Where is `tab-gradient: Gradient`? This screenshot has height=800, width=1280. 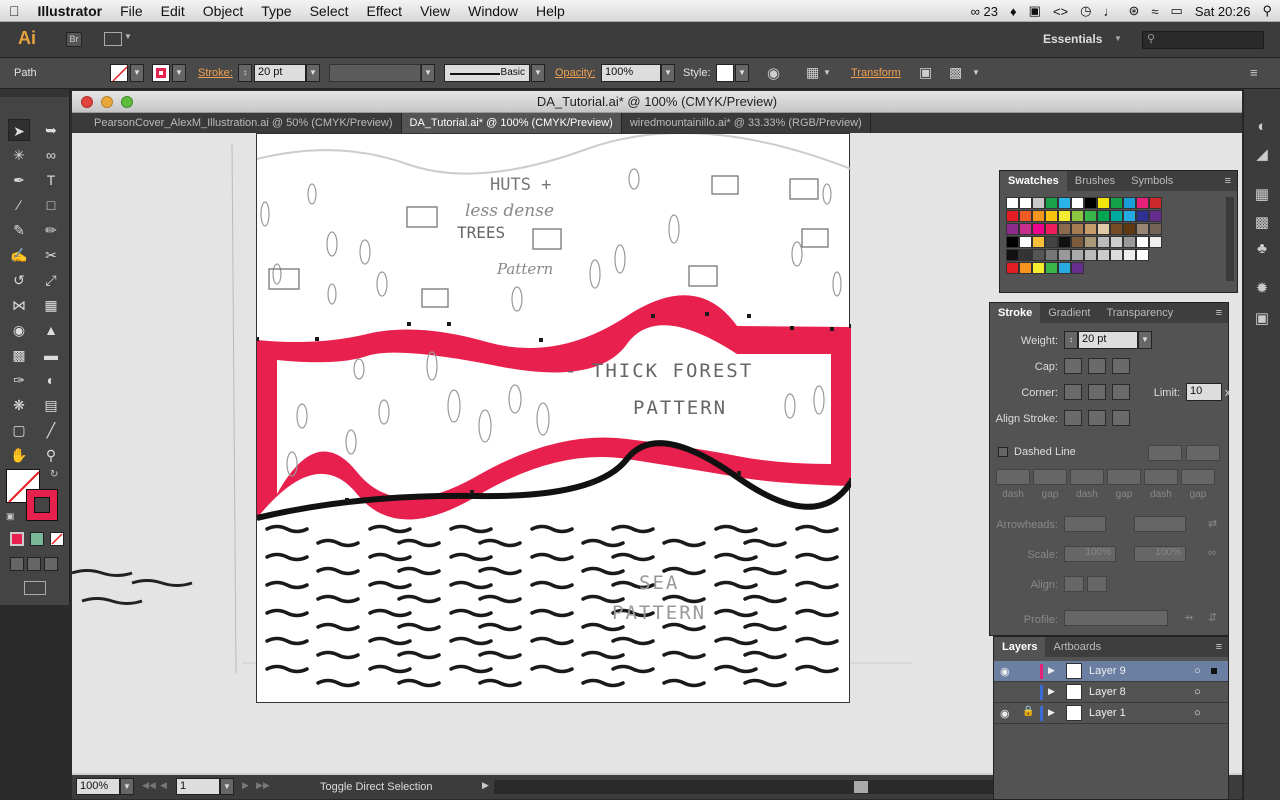 tab-gradient: Gradient is located at coordinates (1069, 313).